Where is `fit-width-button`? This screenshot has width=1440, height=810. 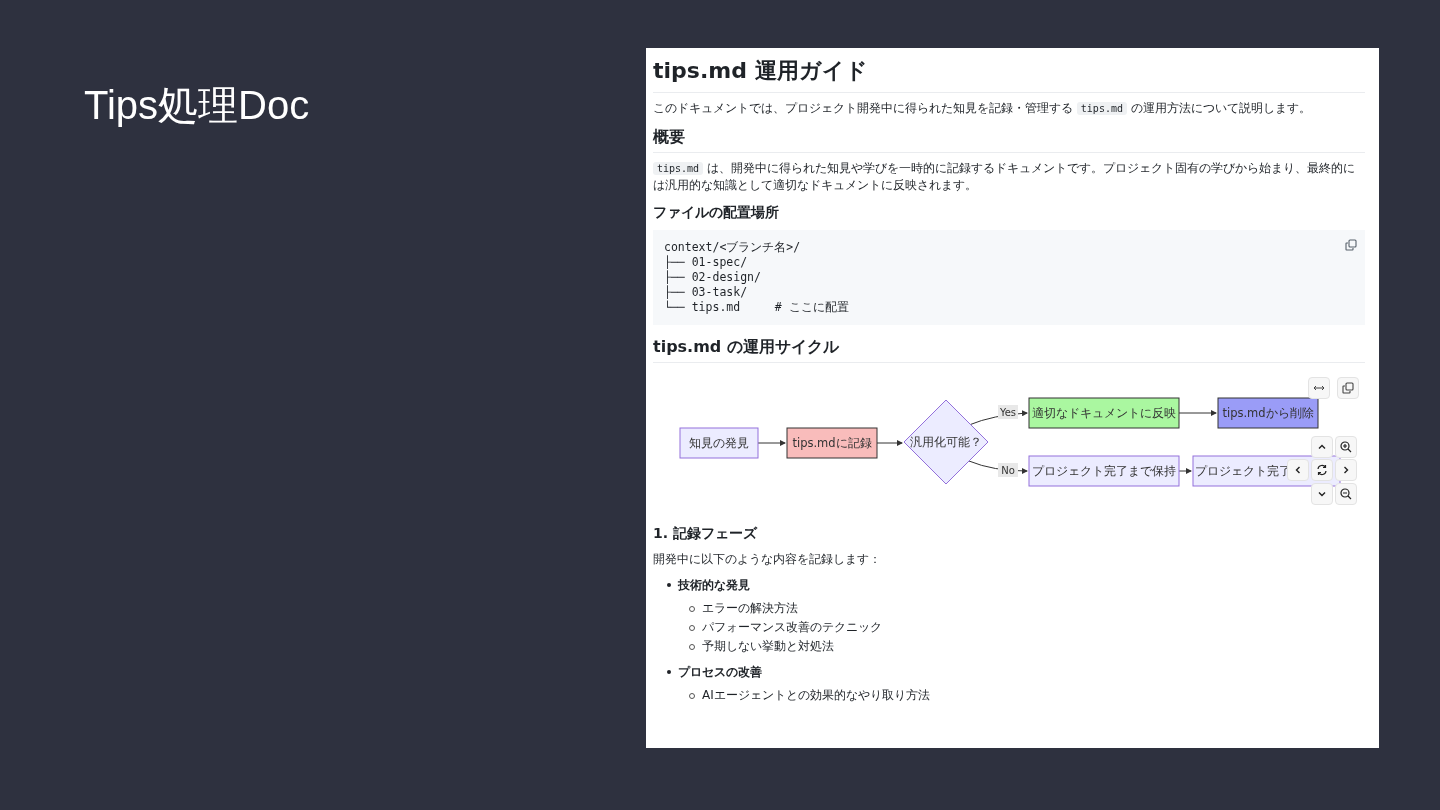
fit-width-button is located at coordinates (1319, 388).